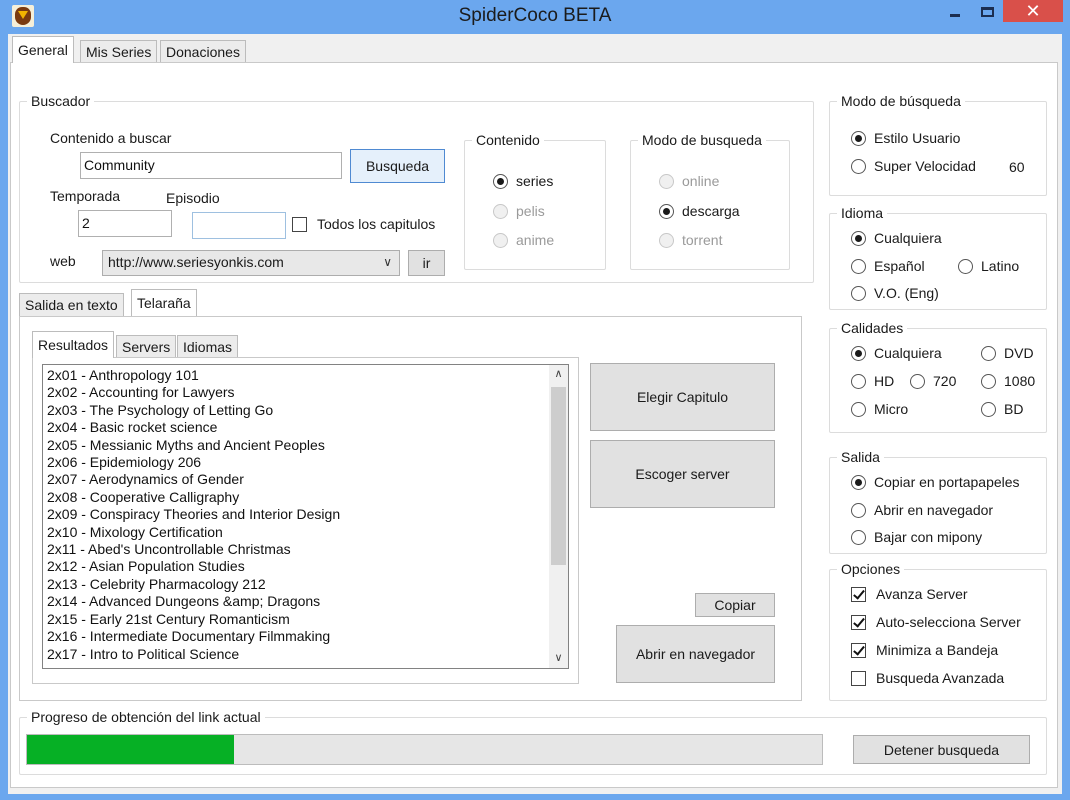 Image resolution: width=1070 pixels, height=800 pixels. Describe the element at coordinates (558, 476) in the screenshot. I see `scroll-thumb` at that location.